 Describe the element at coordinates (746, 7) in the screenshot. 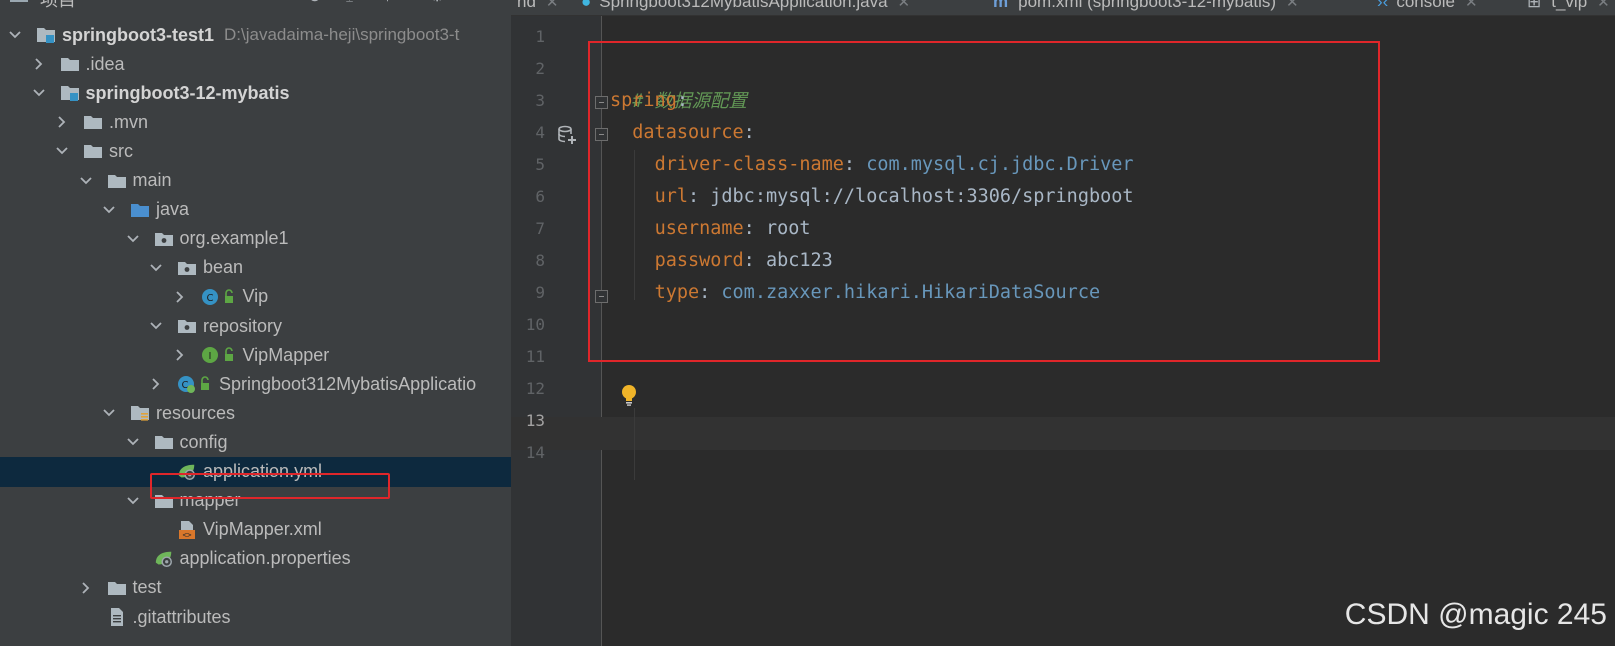

I see `tab-application-java: ● Springboot312MybatisApplication.java ✕` at that location.